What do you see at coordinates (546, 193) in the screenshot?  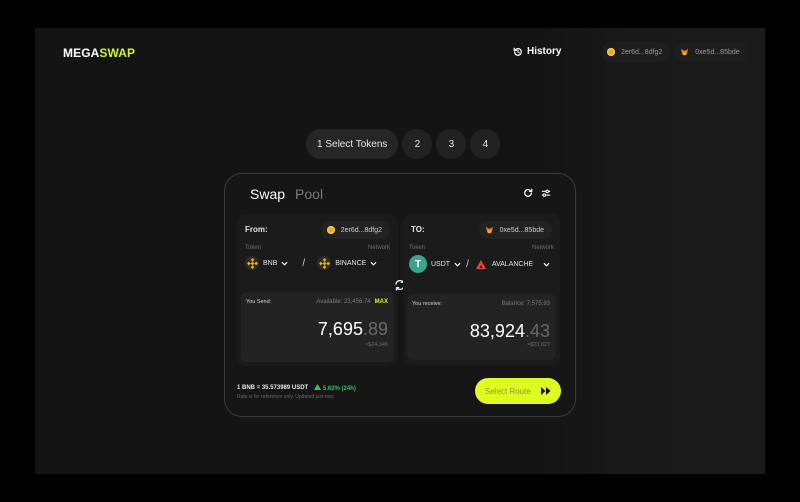 I see `settings-sliders-icon` at bounding box center [546, 193].